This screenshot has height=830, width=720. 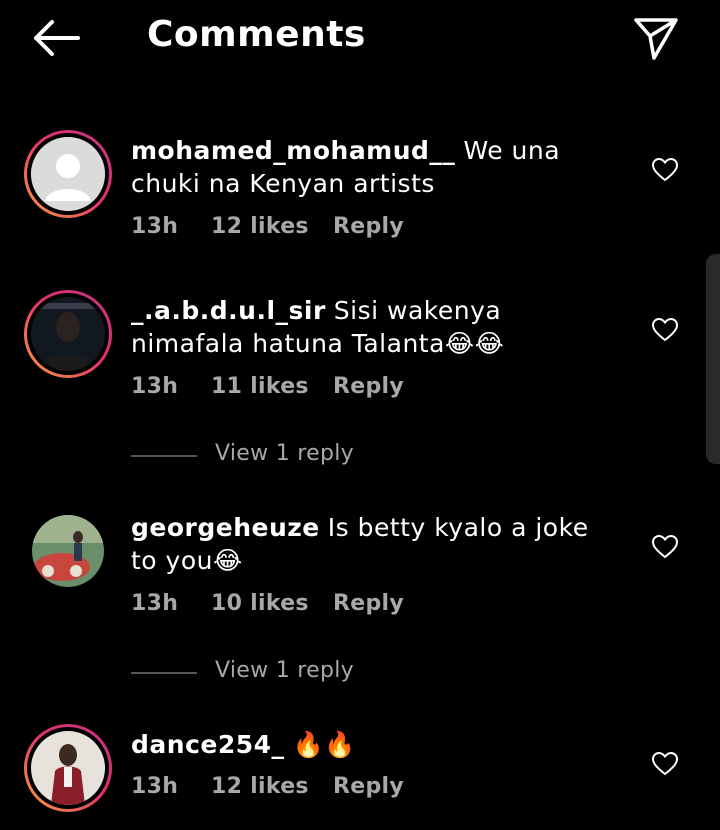 What do you see at coordinates (376, 744) in the screenshot?
I see `comment-text: dance254_ 🔥🔥` at bounding box center [376, 744].